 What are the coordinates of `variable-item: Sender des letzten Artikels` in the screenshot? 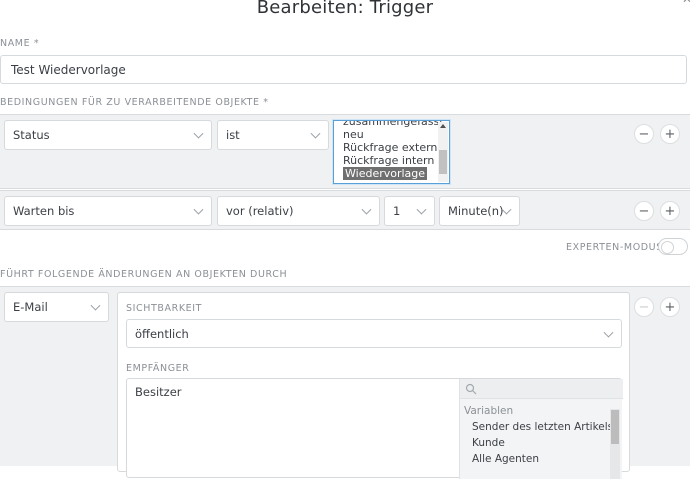 It's located at (542, 427).